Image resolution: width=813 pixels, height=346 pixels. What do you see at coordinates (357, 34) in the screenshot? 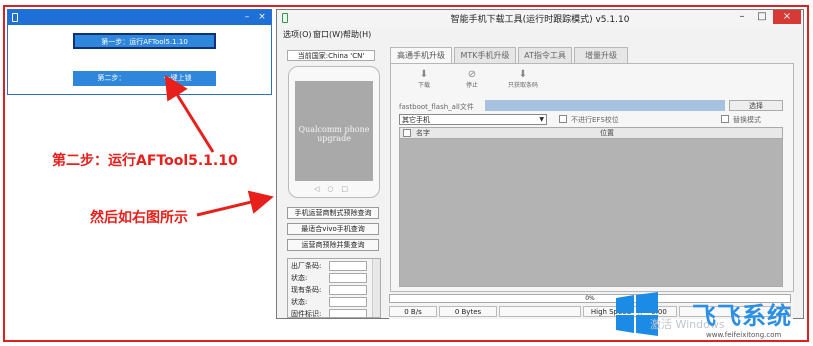
I see `menu-help: 帮助(H)` at bounding box center [357, 34].